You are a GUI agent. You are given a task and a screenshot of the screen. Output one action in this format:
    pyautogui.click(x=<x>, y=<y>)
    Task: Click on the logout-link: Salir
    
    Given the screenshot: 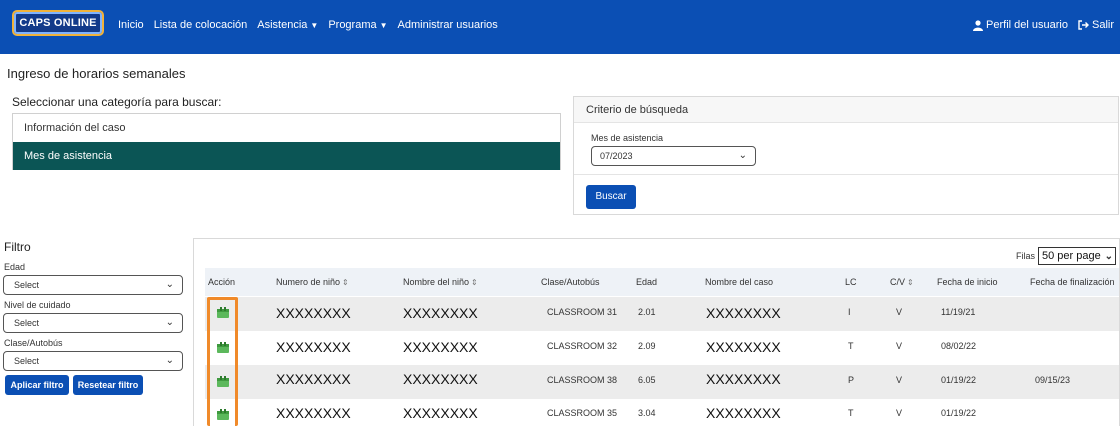 What is the action you would take?
    pyautogui.click(x=1096, y=25)
    